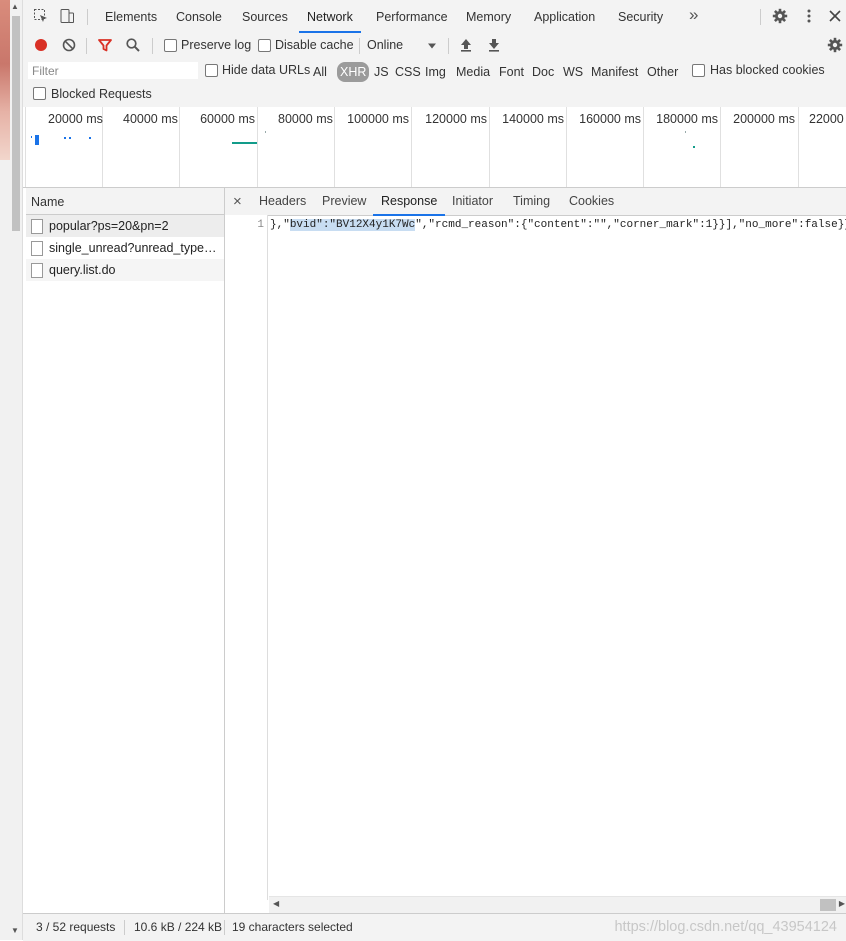  What do you see at coordinates (543, 72) in the screenshot?
I see `filter-type-doc: Doc` at bounding box center [543, 72].